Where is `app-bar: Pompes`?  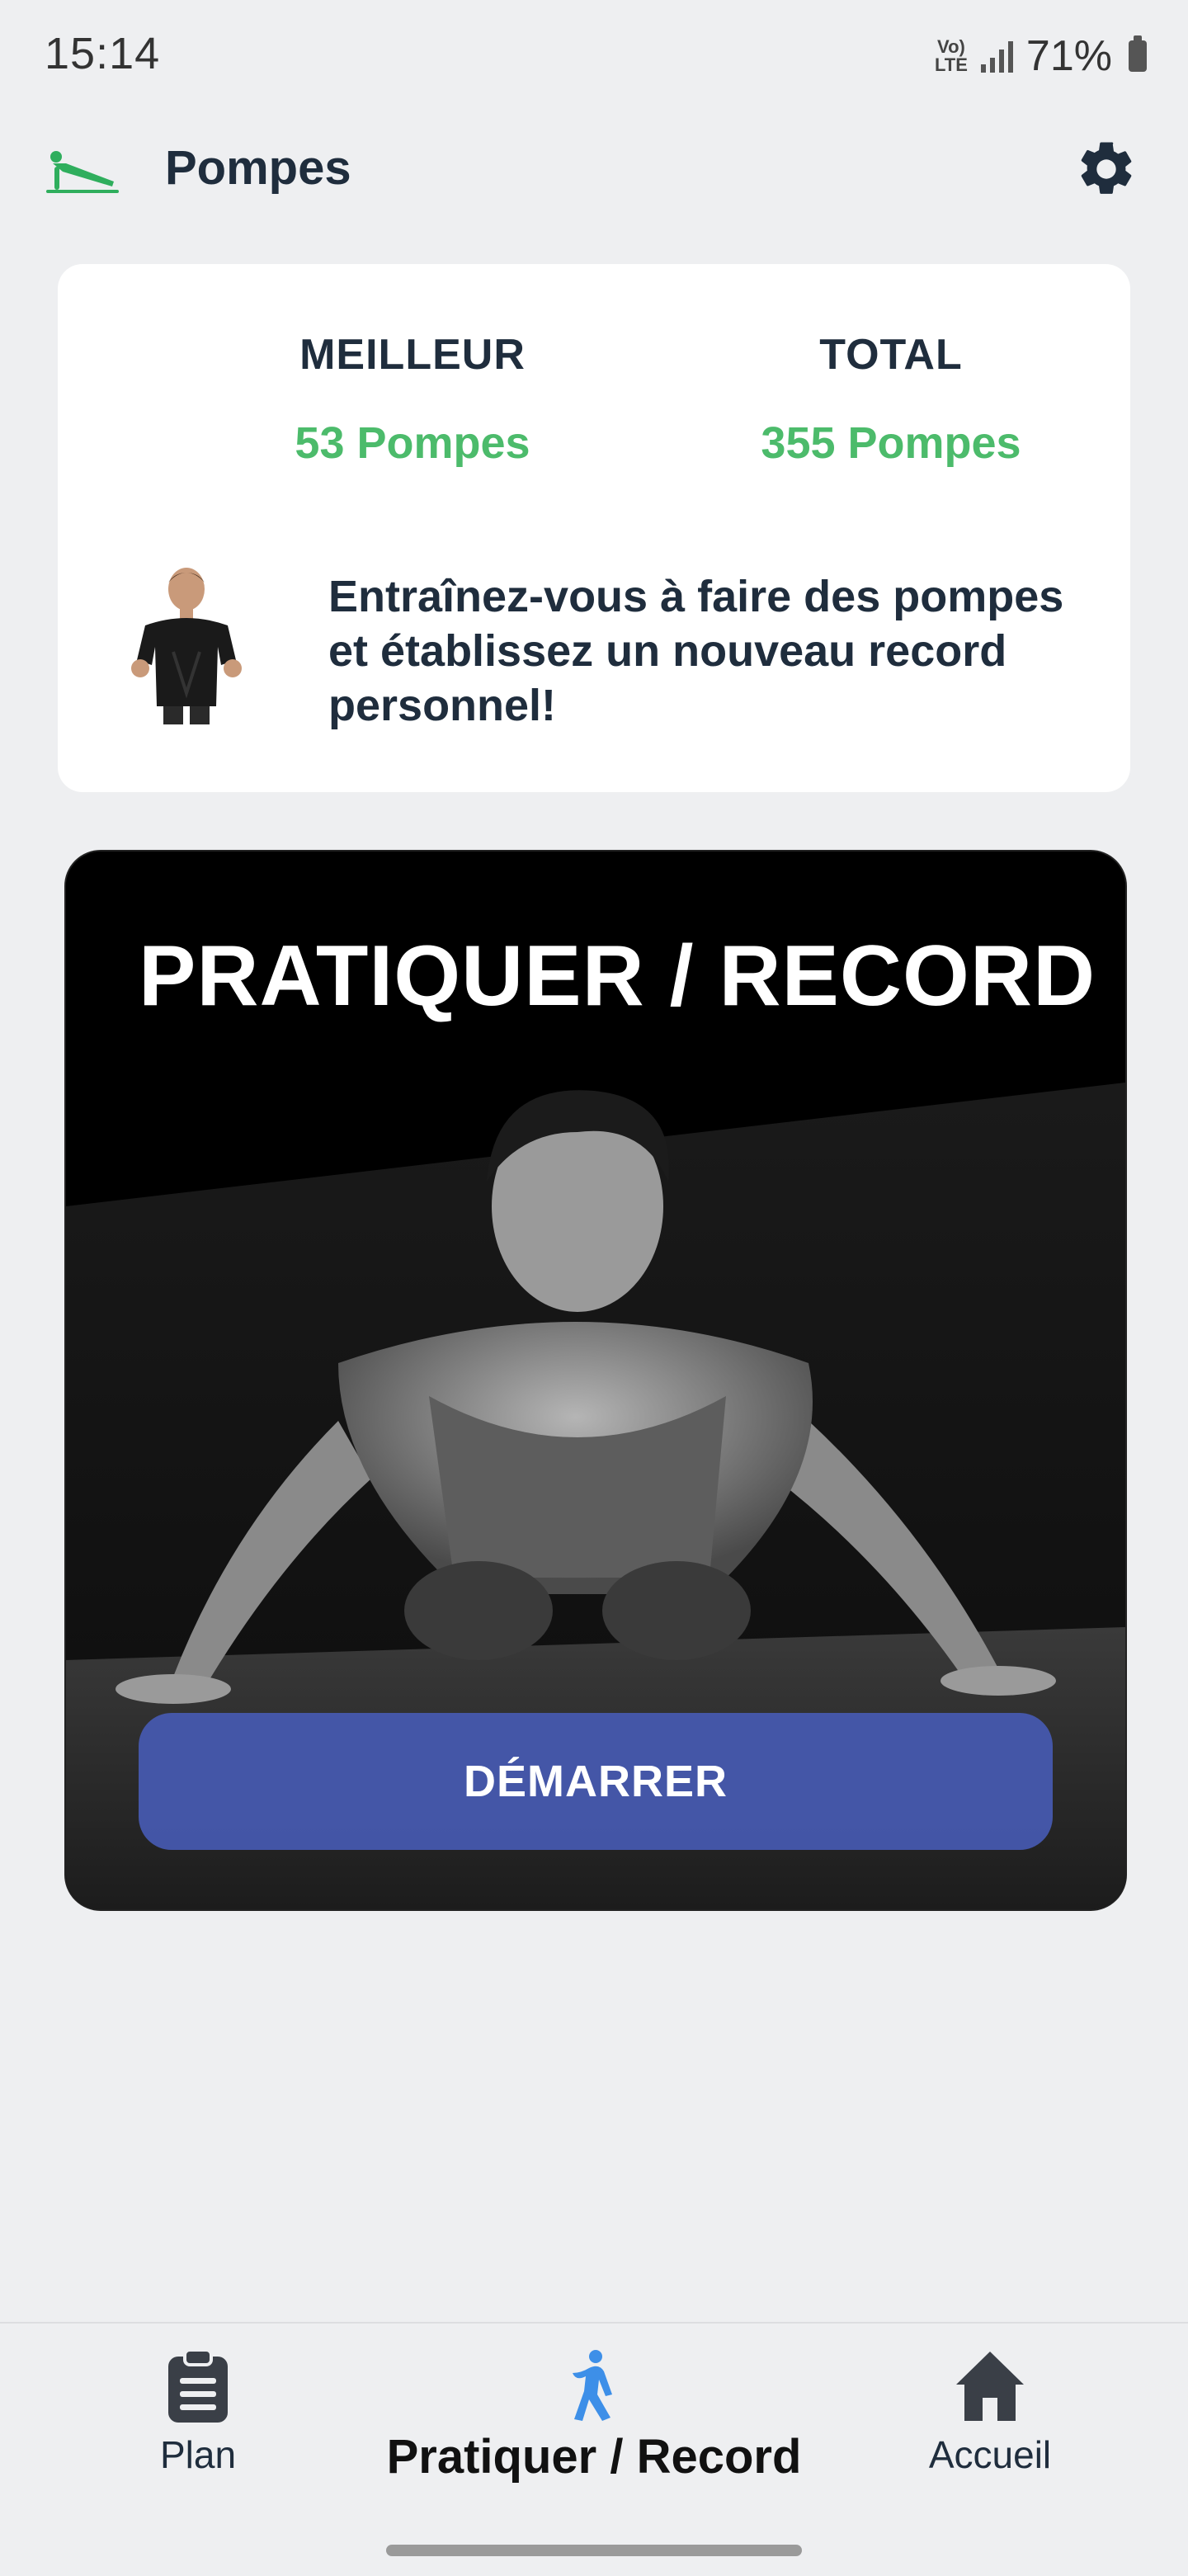
app-bar: Pompes is located at coordinates (594, 169).